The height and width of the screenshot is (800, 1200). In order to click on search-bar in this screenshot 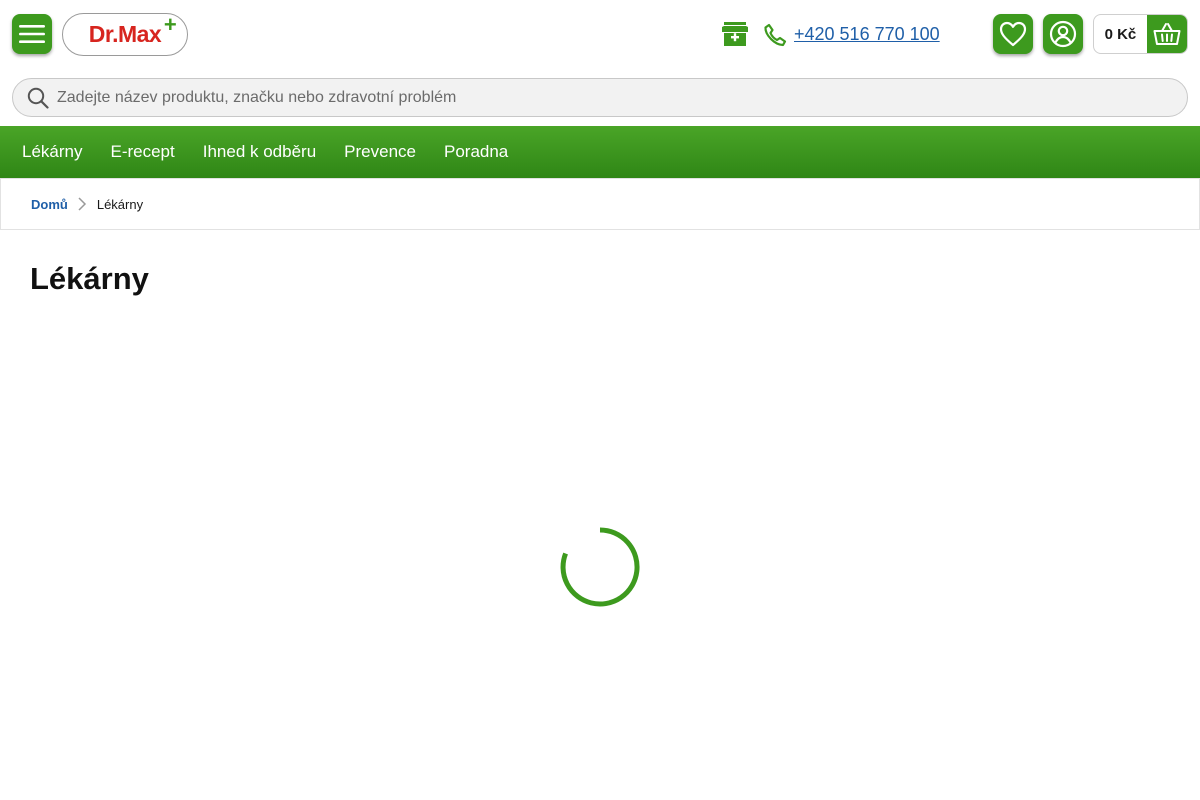, I will do `click(600, 97)`.